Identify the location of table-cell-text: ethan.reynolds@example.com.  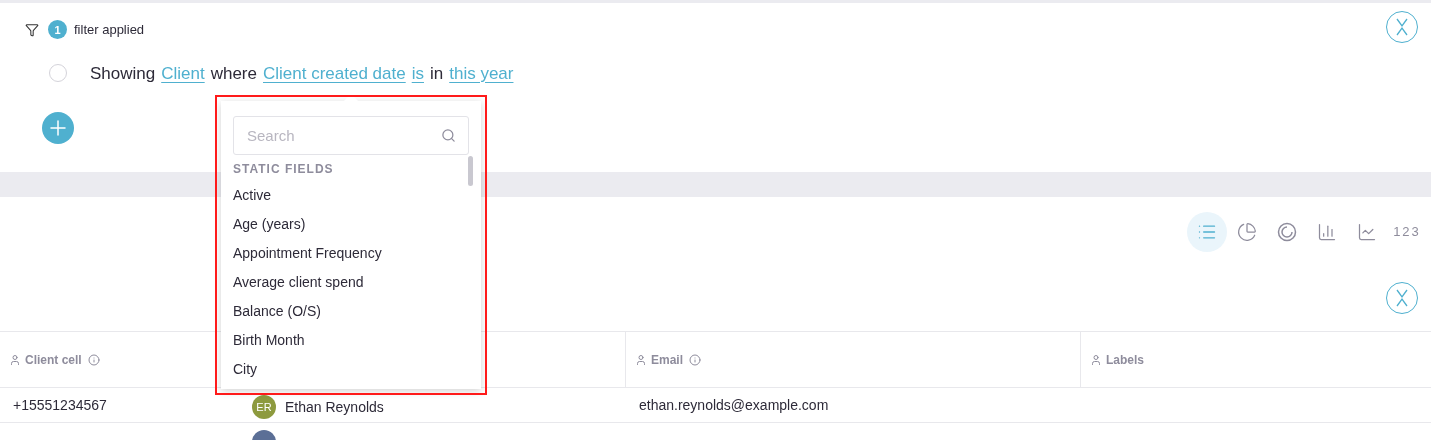
(734, 405).